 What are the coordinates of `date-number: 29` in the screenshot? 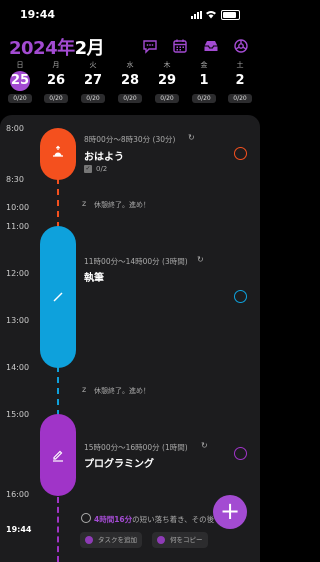 It's located at (167, 80).